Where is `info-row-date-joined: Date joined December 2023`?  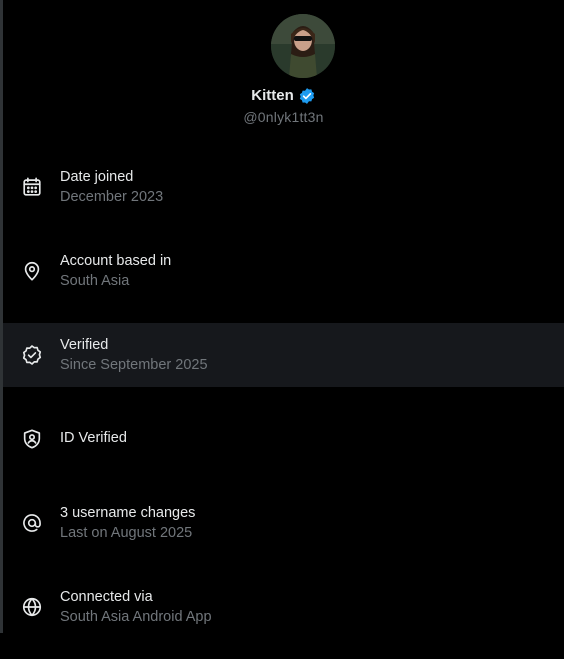 info-row-date-joined: Date joined December 2023 is located at coordinates (283, 187).